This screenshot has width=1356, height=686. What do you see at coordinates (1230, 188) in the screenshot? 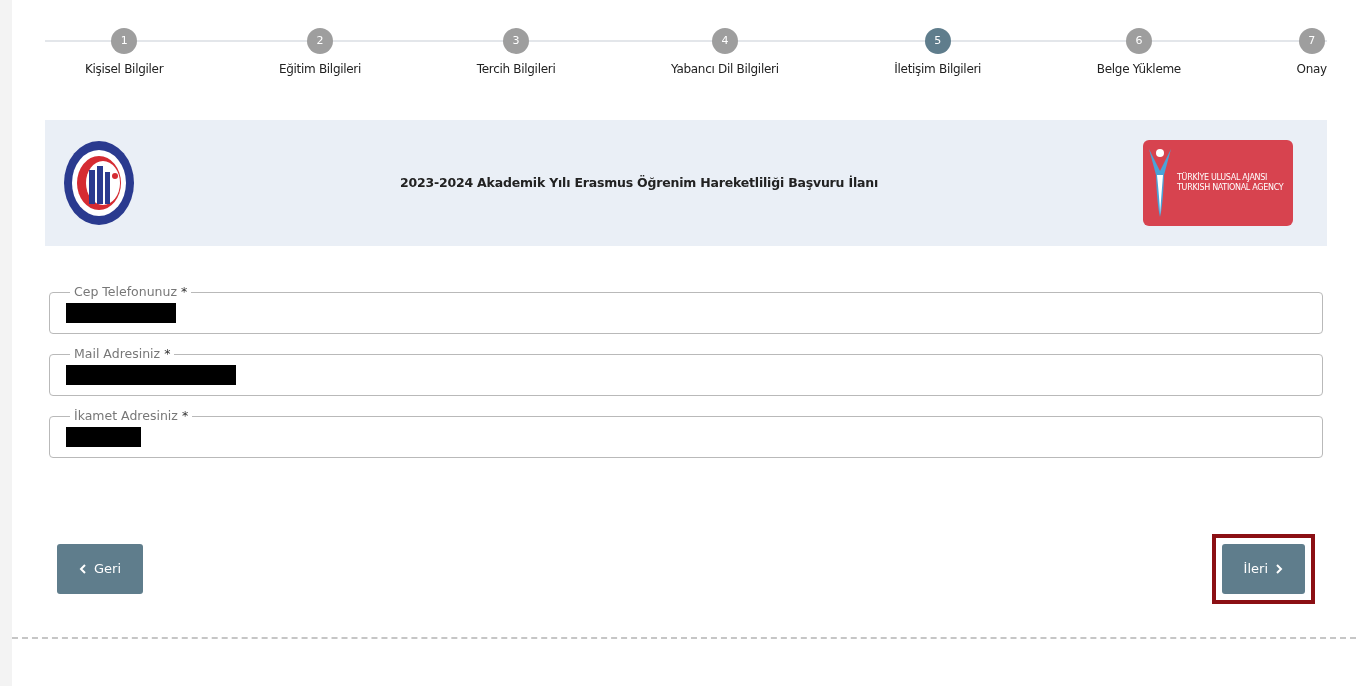
I see `agency-name-english: TURKISH NATIONAL AGENCY` at bounding box center [1230, 188].